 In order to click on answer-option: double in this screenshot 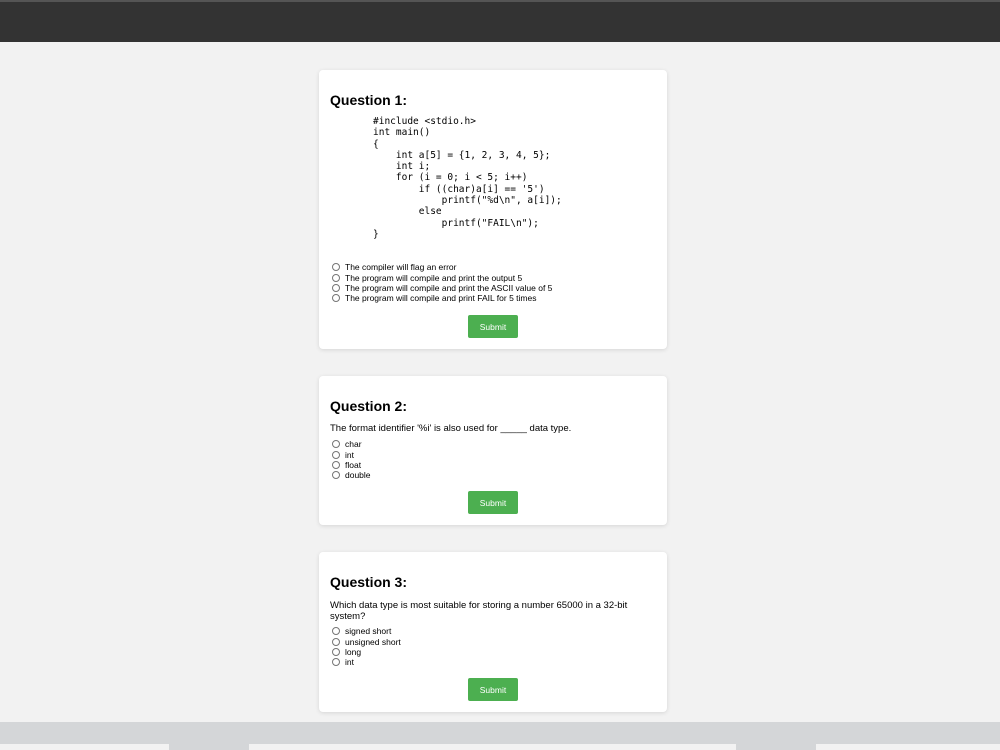, I will do `click(351, 475)`.